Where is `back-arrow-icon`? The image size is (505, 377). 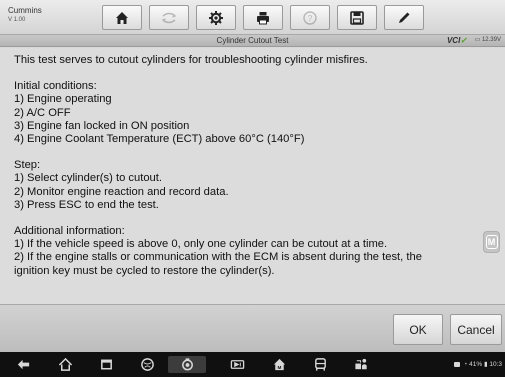 back-arrow-icon is located at coordinates (23, 364).